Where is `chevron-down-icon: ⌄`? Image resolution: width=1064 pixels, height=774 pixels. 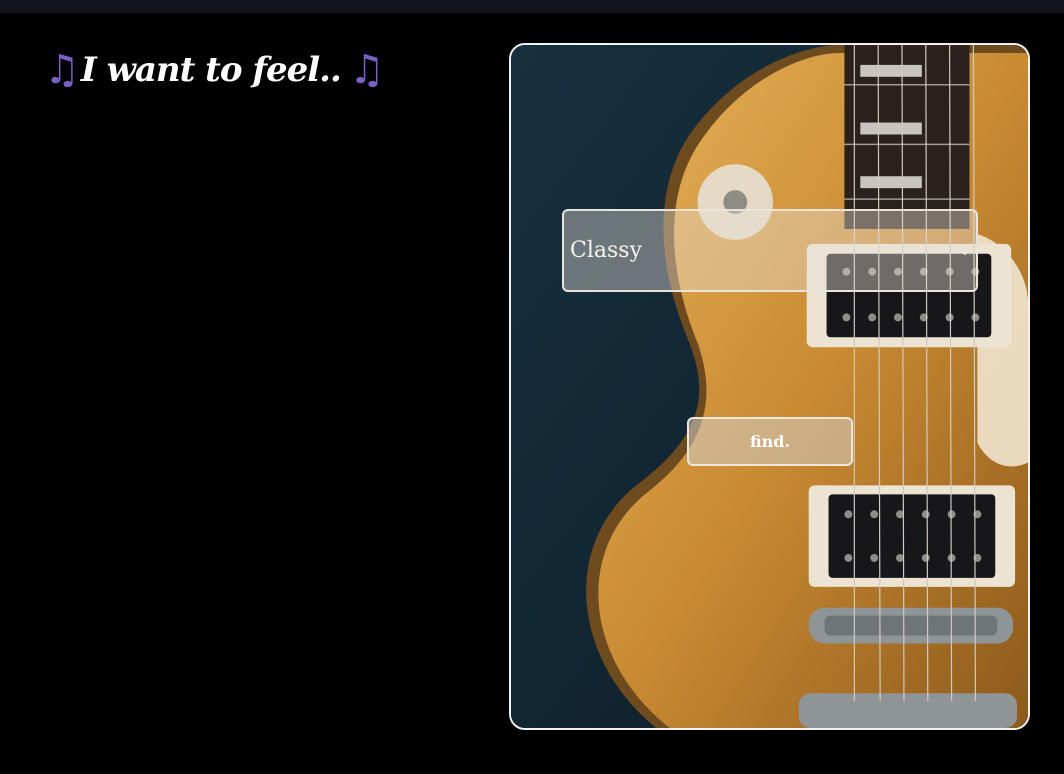
chevron-down-icon: ⌄ is located at coordinates (964, 251).